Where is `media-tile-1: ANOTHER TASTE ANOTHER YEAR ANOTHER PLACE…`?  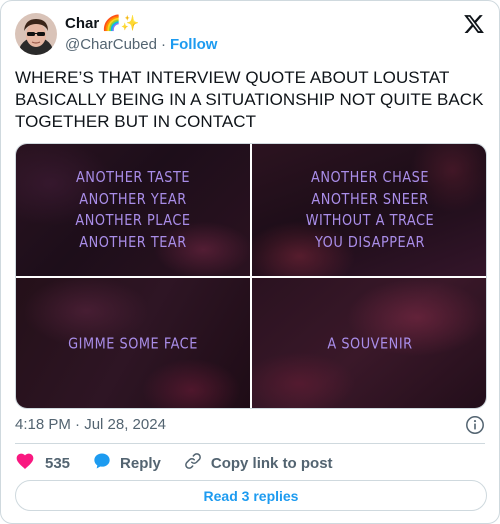 media-tile-1: ANOTHER TASTE ANOTHER YEAR ANOTHER PLACE… is located at coordinates (133, 210).